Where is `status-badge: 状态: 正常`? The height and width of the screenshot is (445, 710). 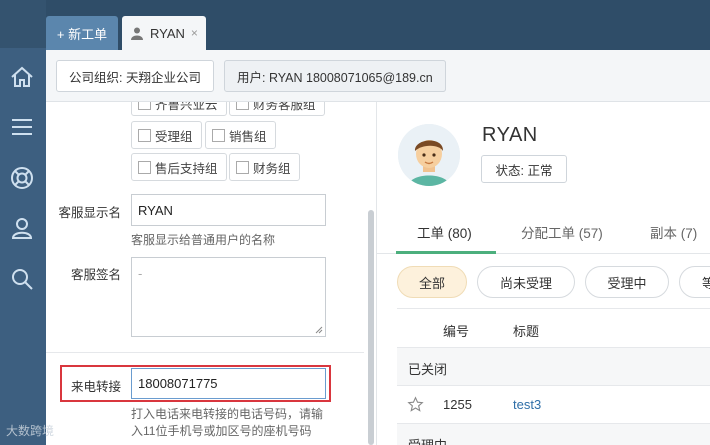
status-badge: 状态: 正常 is located at coordinates (524, 169).